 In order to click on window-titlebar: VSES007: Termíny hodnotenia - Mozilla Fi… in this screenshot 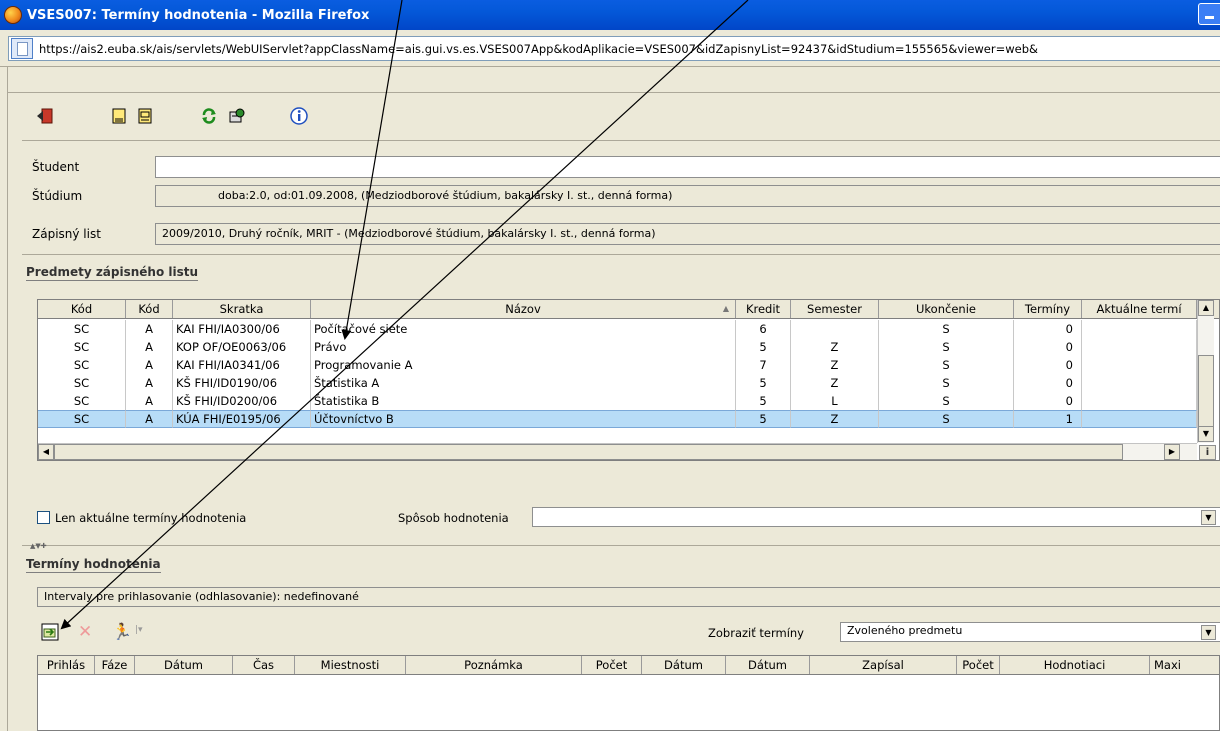, I will do `click(610, 15)`.